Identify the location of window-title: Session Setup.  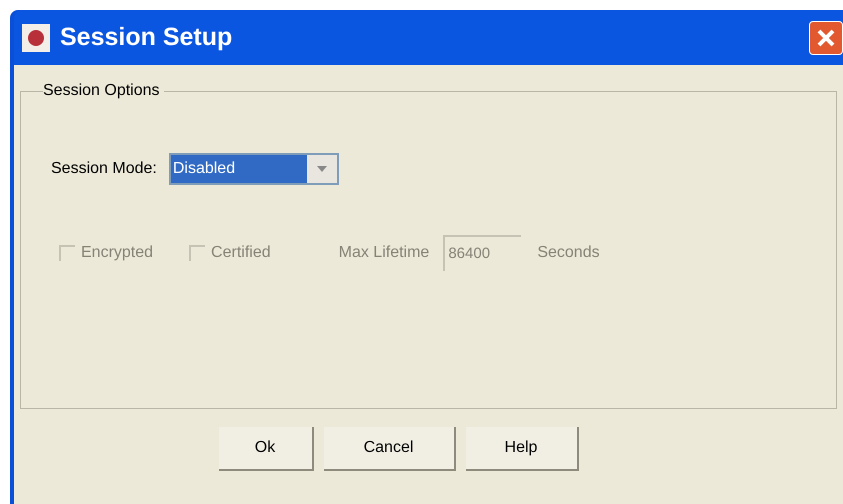
(146, 37).